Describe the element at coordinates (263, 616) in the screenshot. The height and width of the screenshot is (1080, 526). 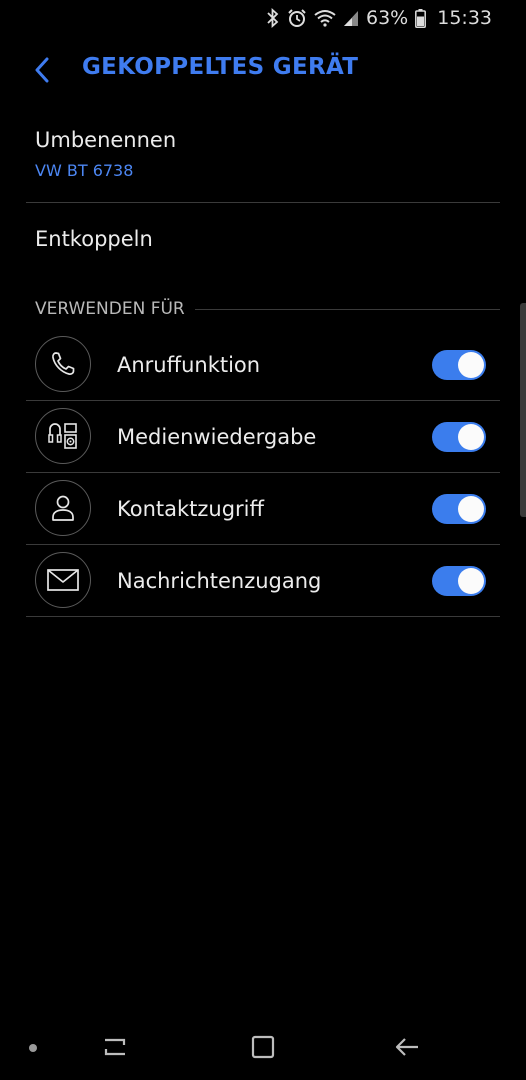
I see `divider` at that location.